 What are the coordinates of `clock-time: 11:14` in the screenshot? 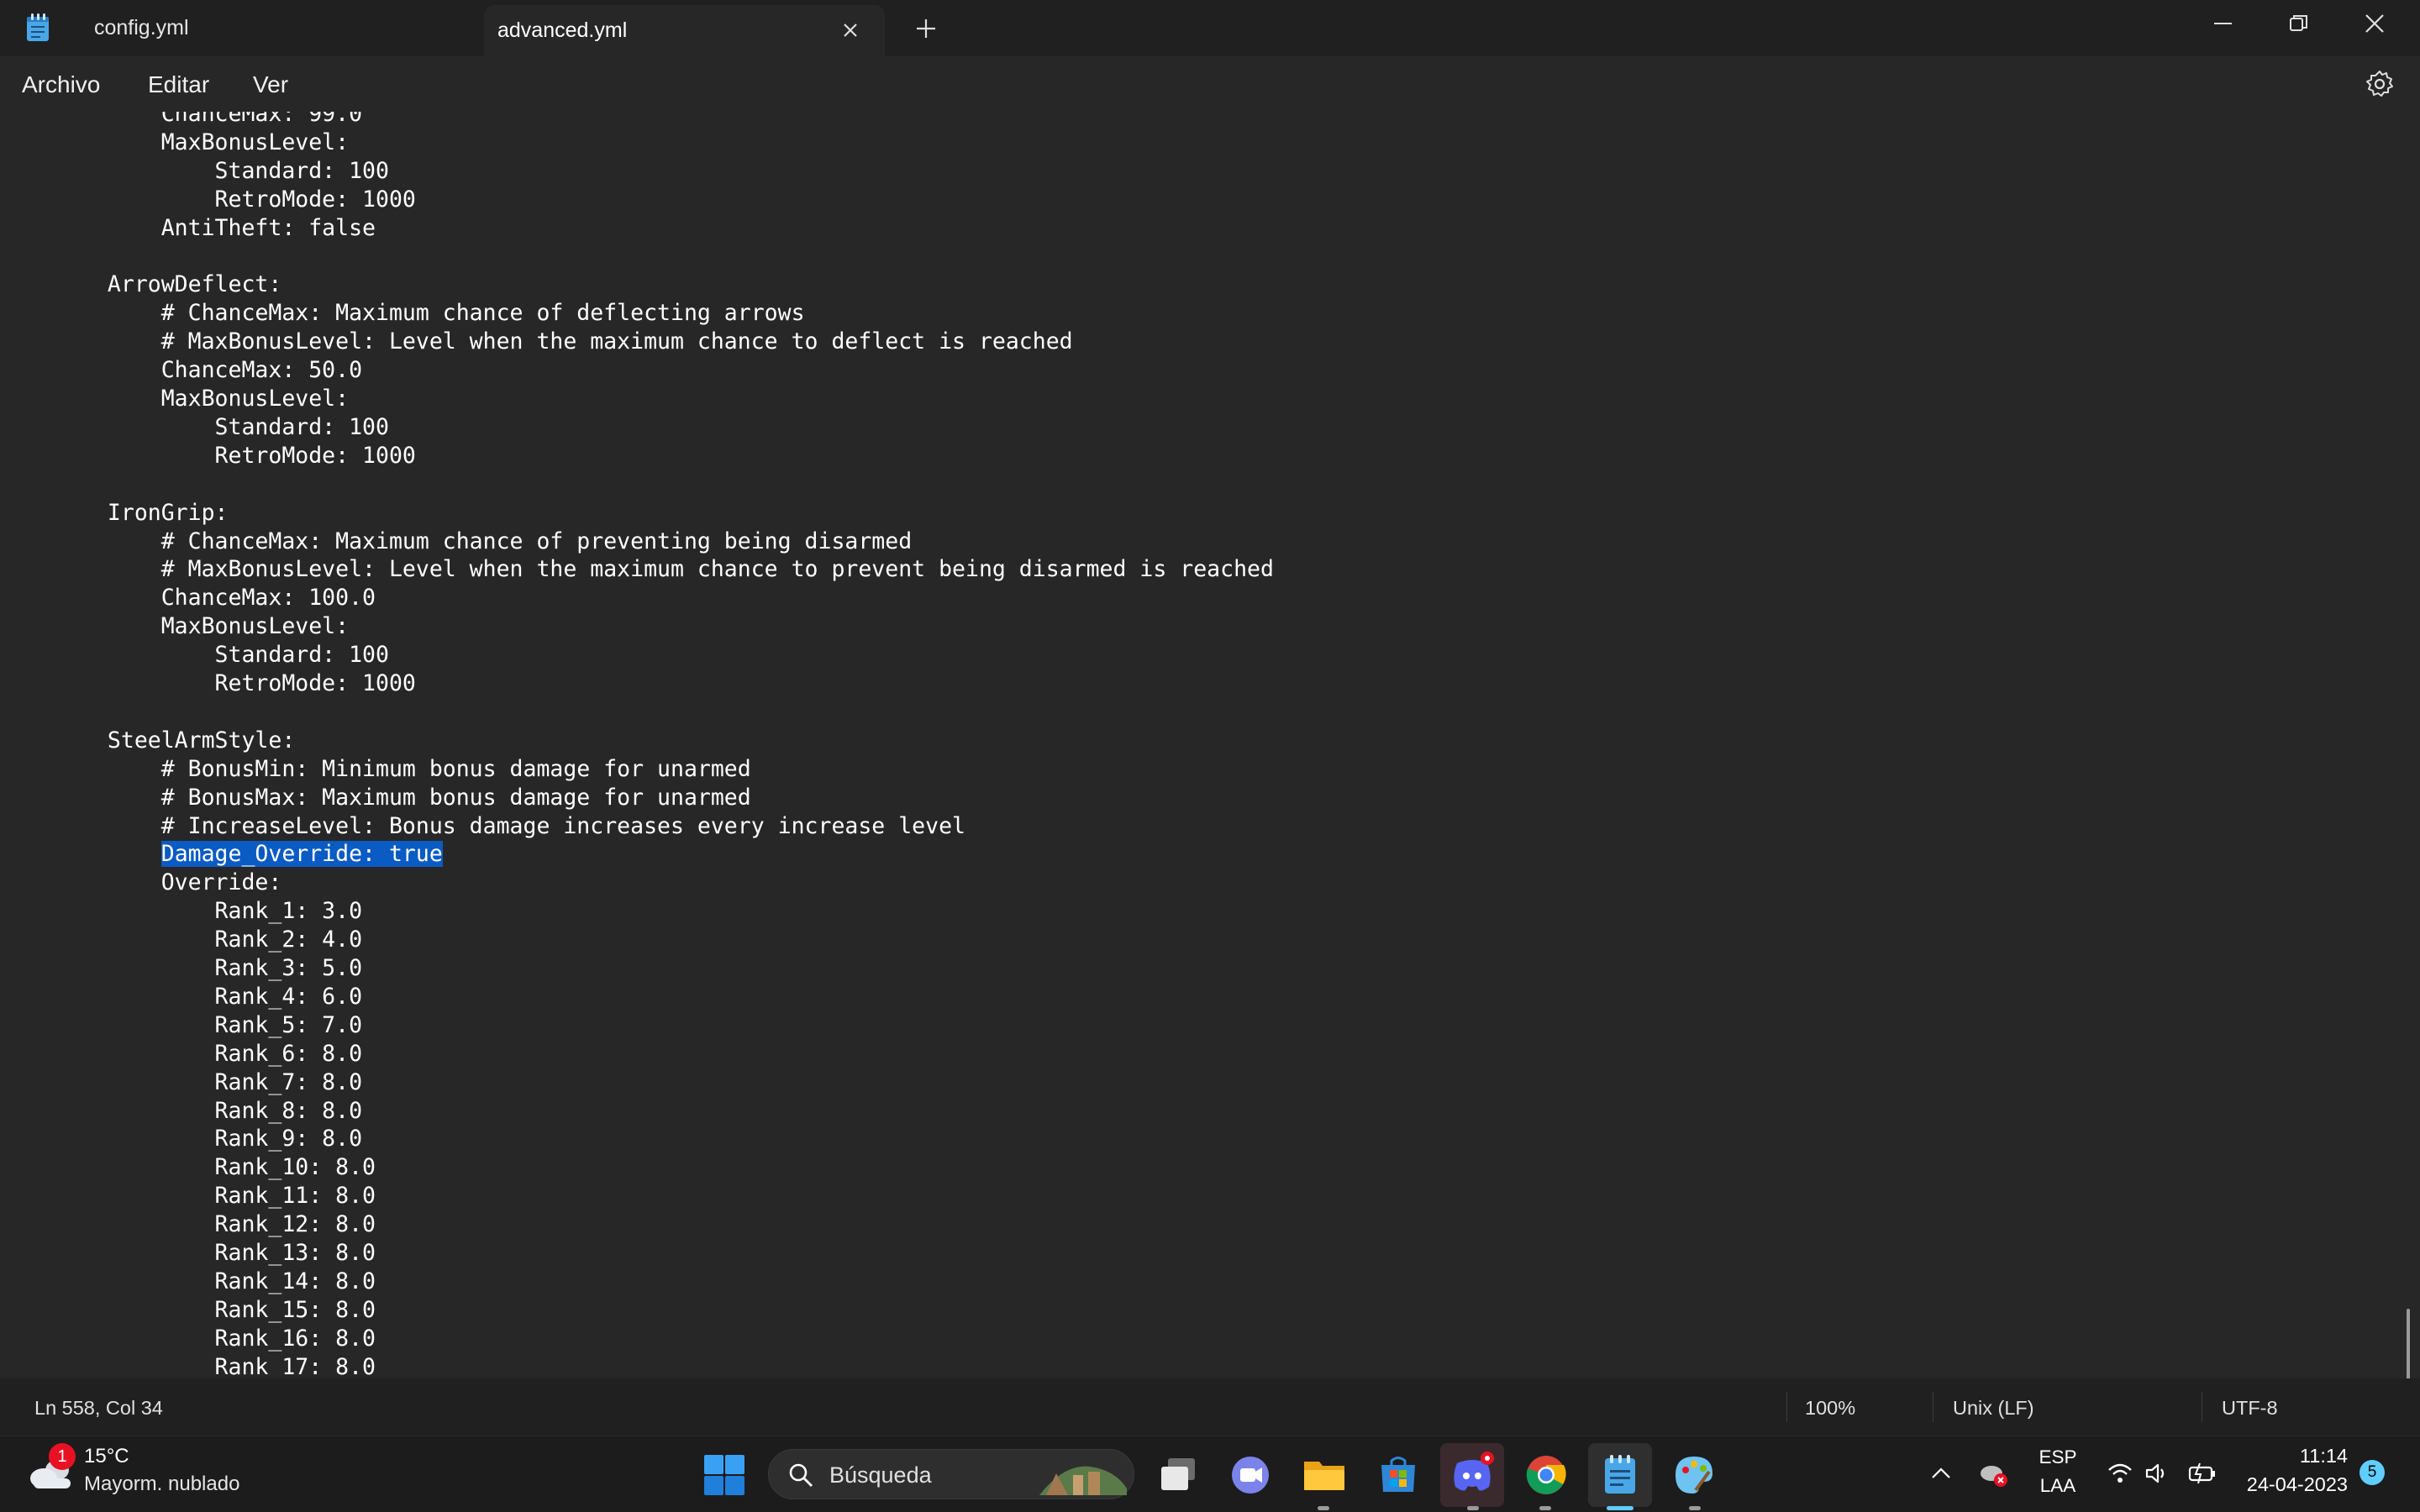 It's located at (2324, 1456).